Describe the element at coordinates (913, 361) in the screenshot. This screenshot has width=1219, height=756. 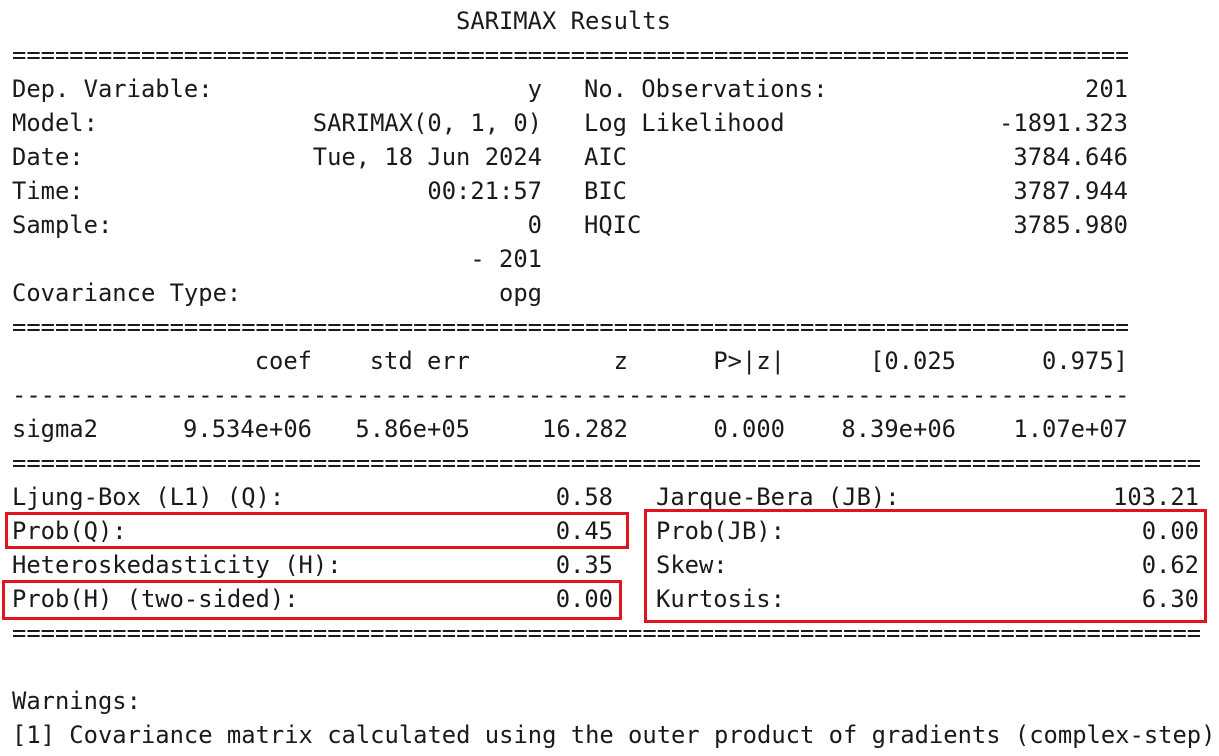
I see `ci-lower-header: [0.025` at that location.